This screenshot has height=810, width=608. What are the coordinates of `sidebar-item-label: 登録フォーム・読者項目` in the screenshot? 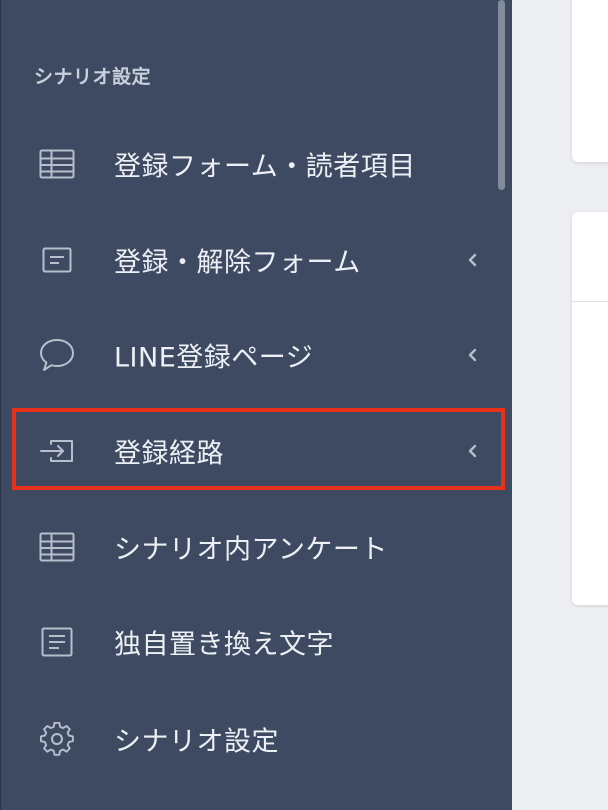 It's located at (265, 167).